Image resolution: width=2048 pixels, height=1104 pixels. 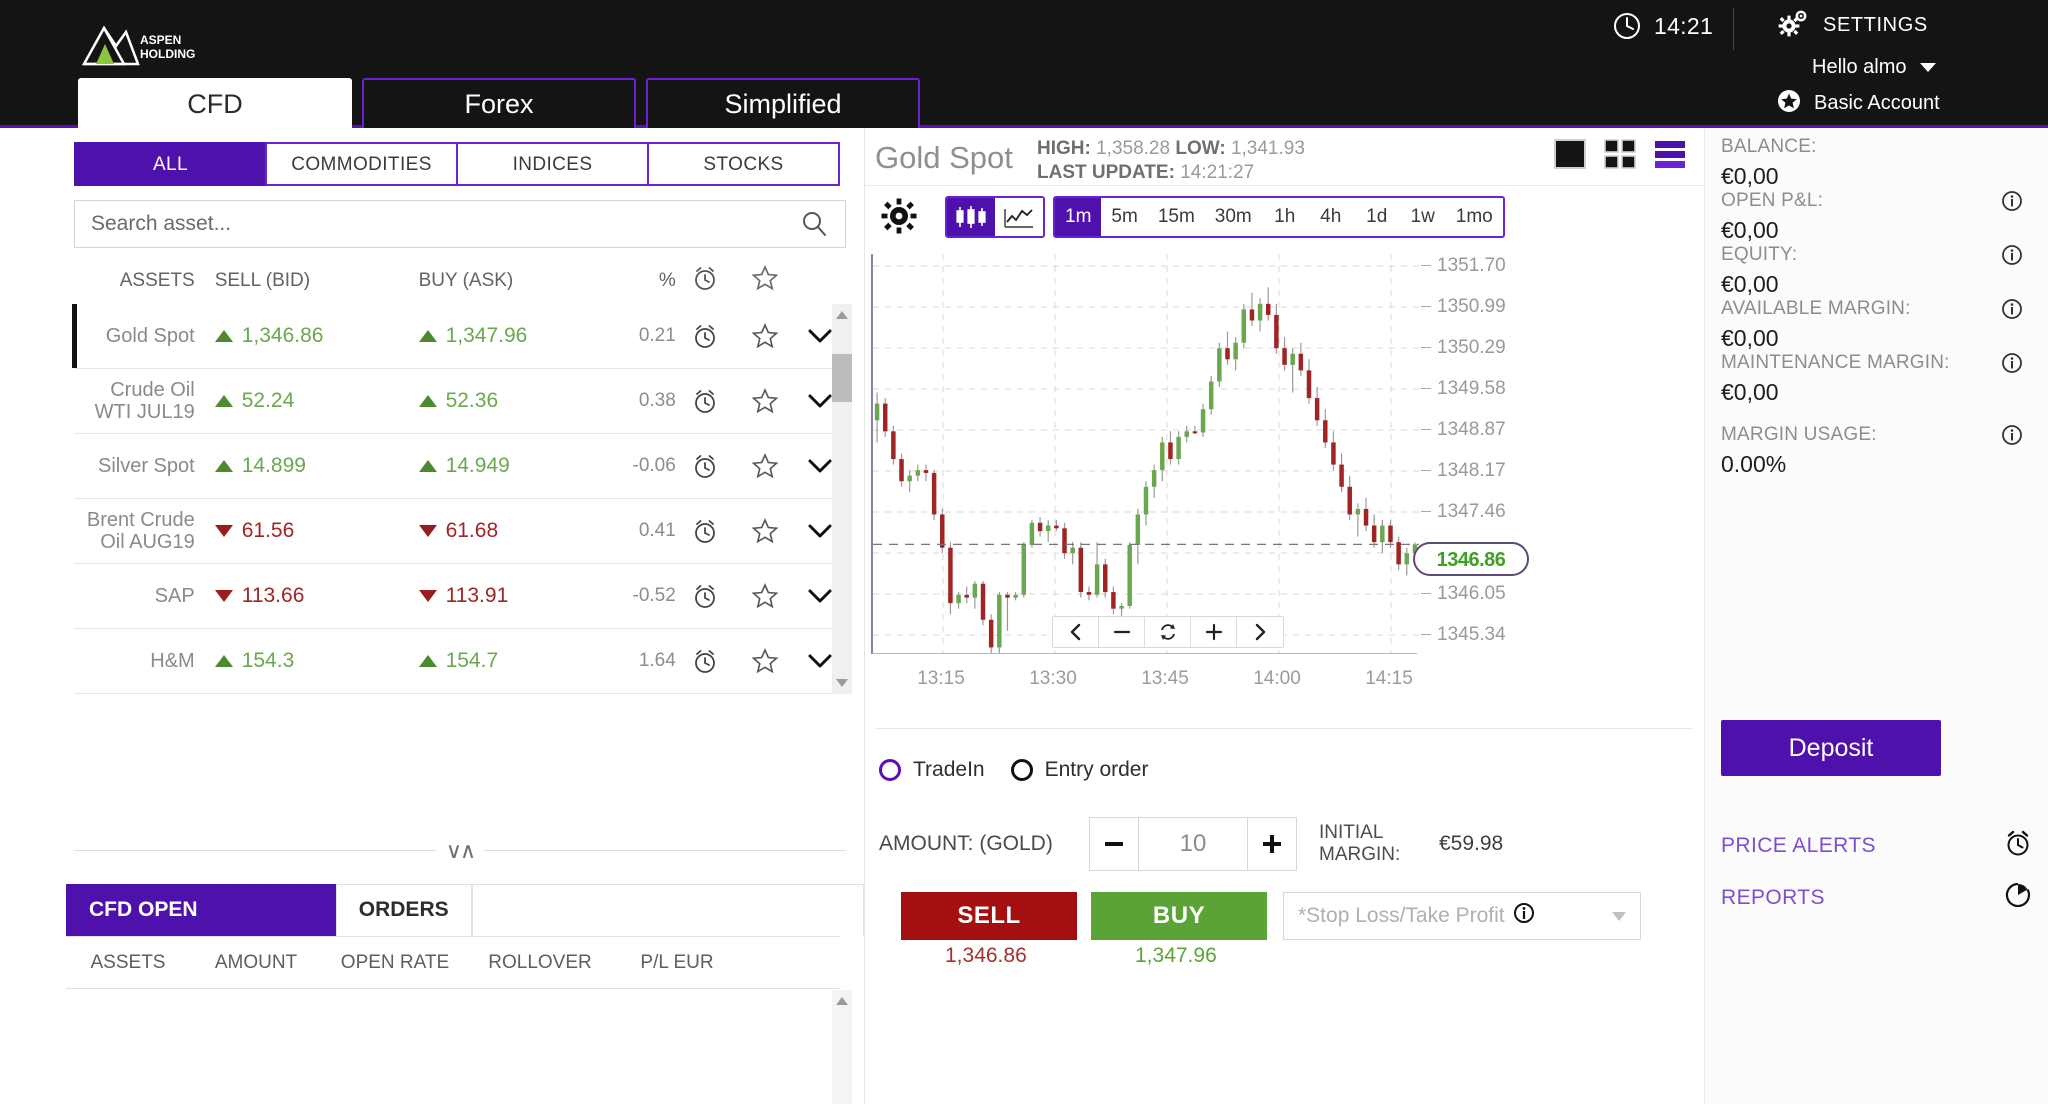 I want to click on label-tradein: TradeIn, so click(x=949, y=770).